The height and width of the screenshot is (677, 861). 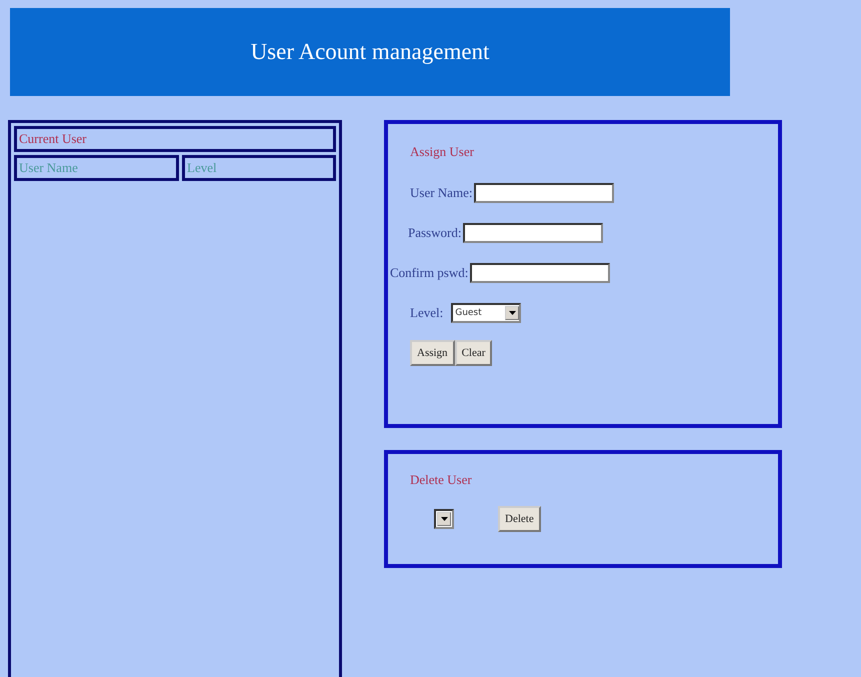 What do you see at coordinates (486, 313) in the screenshot?
I see `level-dropdown: Guest` at bounding box center [486, 313].